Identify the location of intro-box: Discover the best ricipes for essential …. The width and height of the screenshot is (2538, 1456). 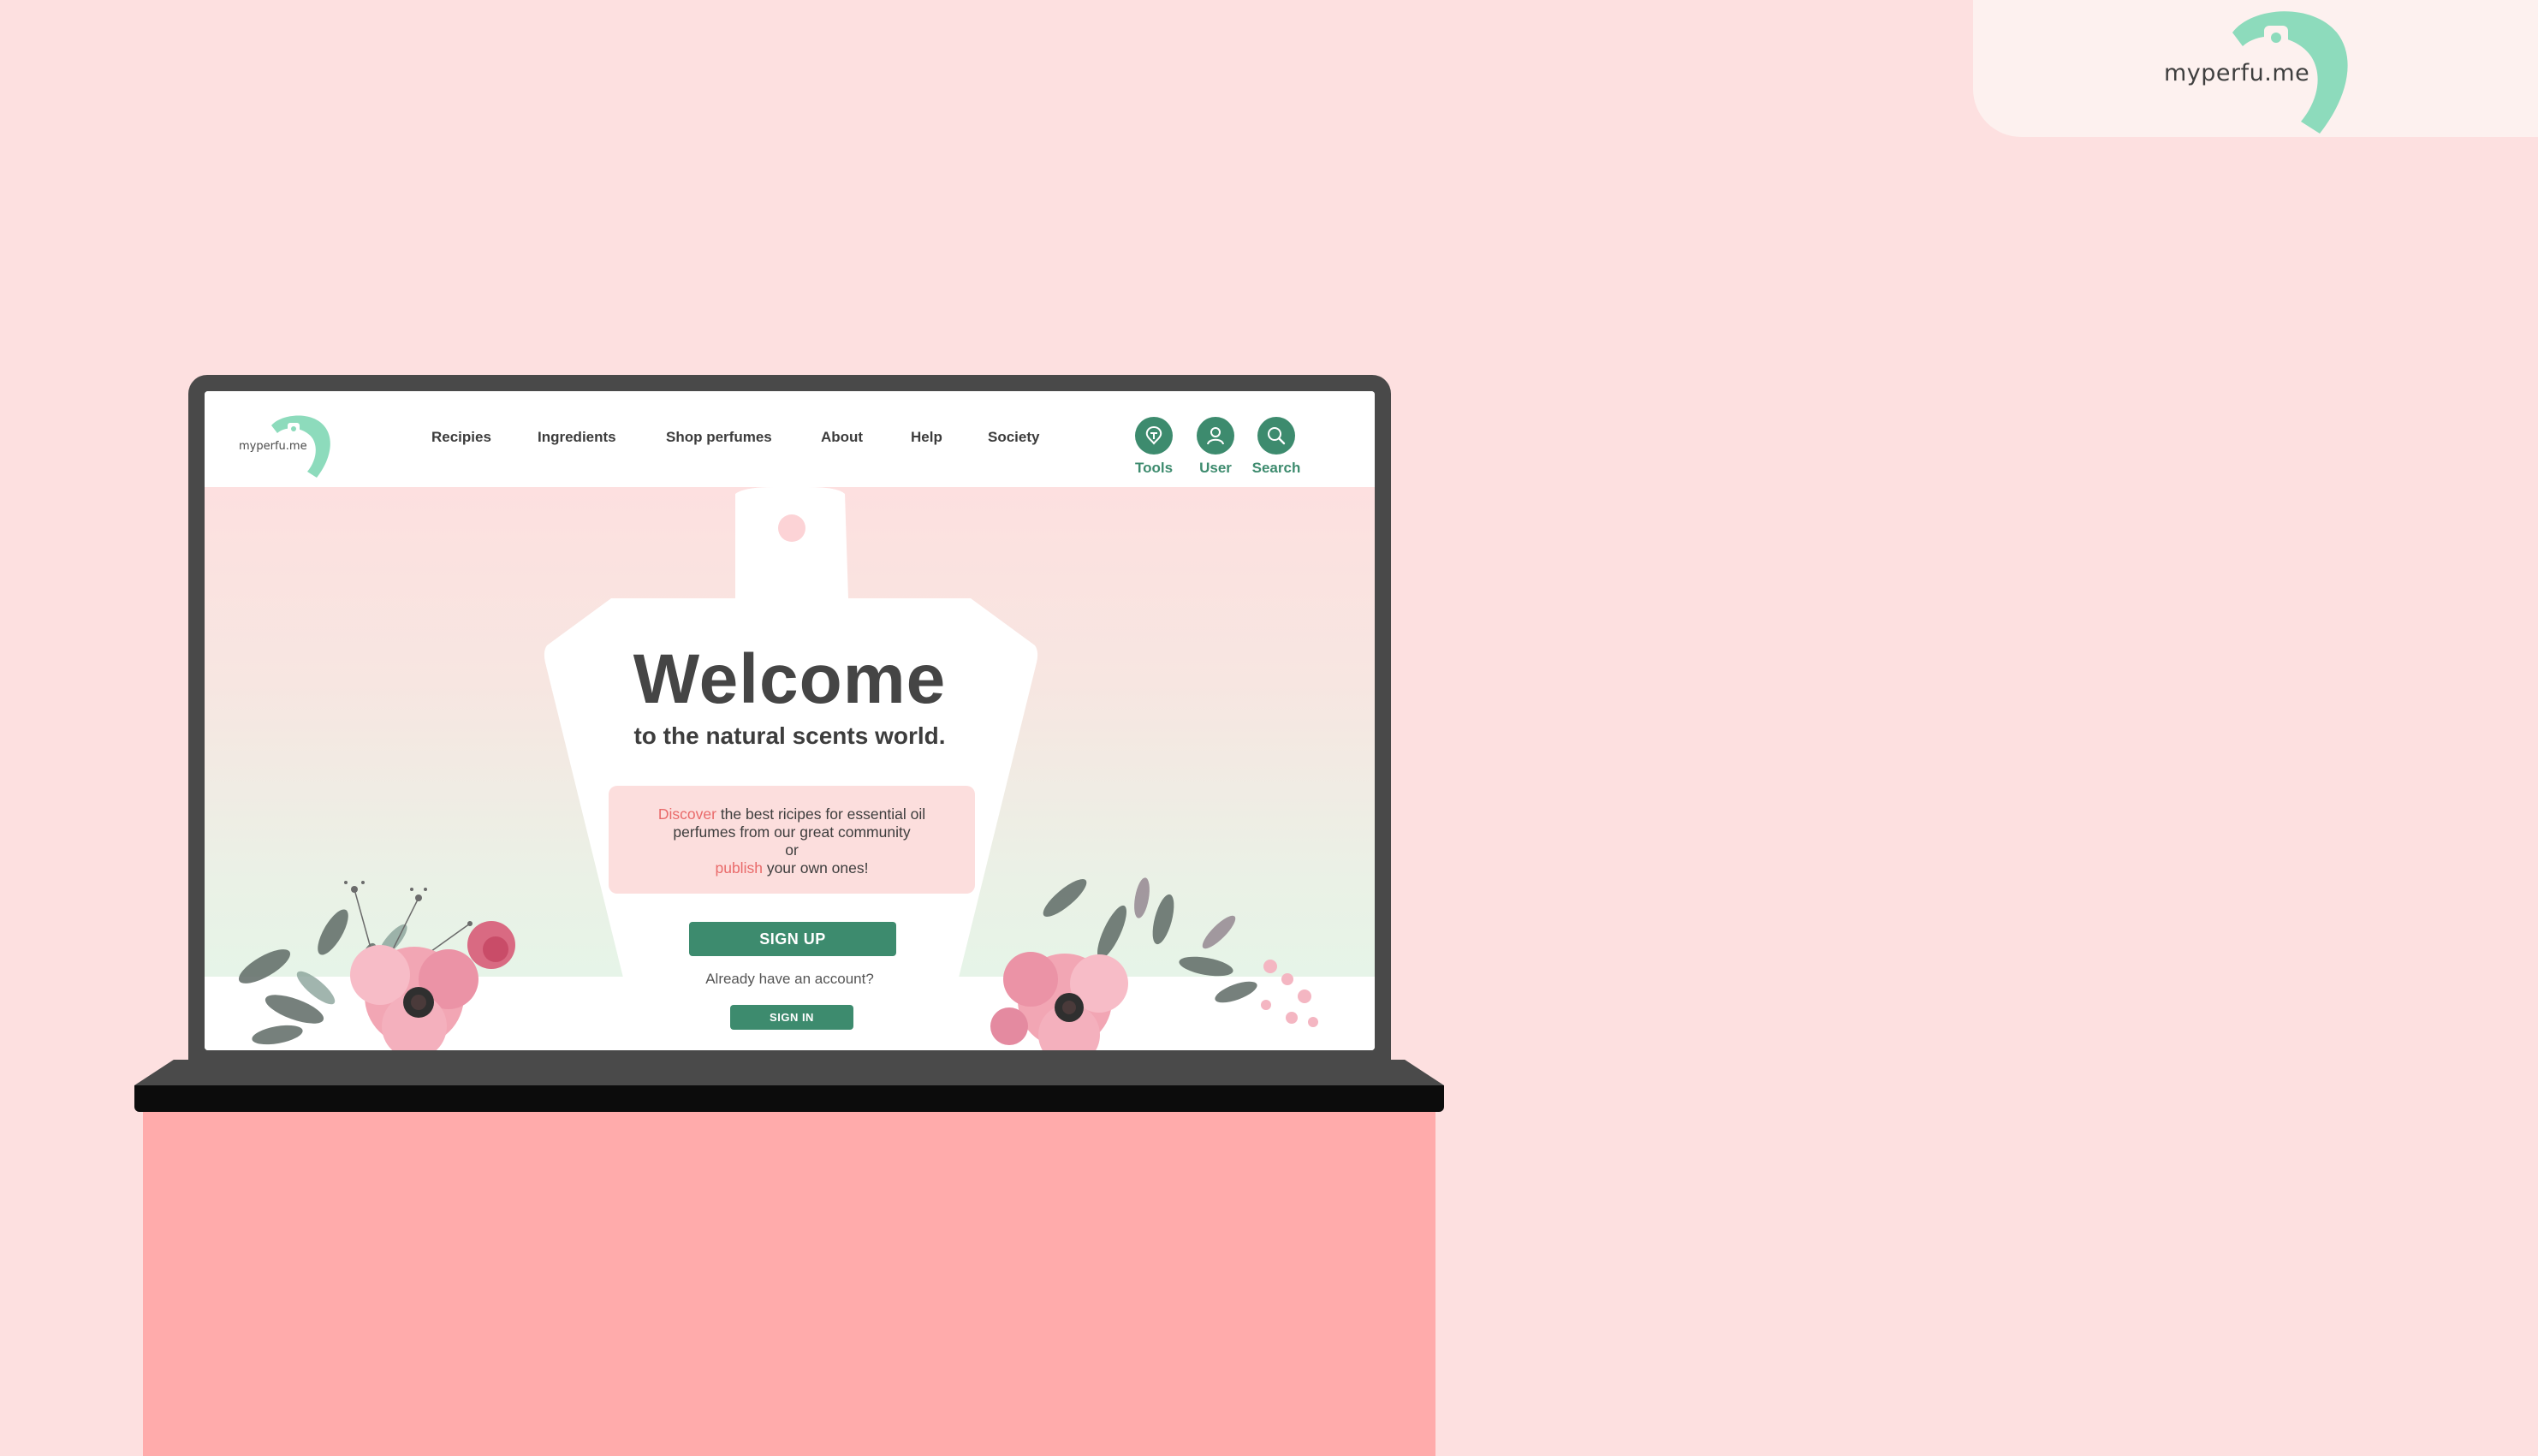
(792, 840).